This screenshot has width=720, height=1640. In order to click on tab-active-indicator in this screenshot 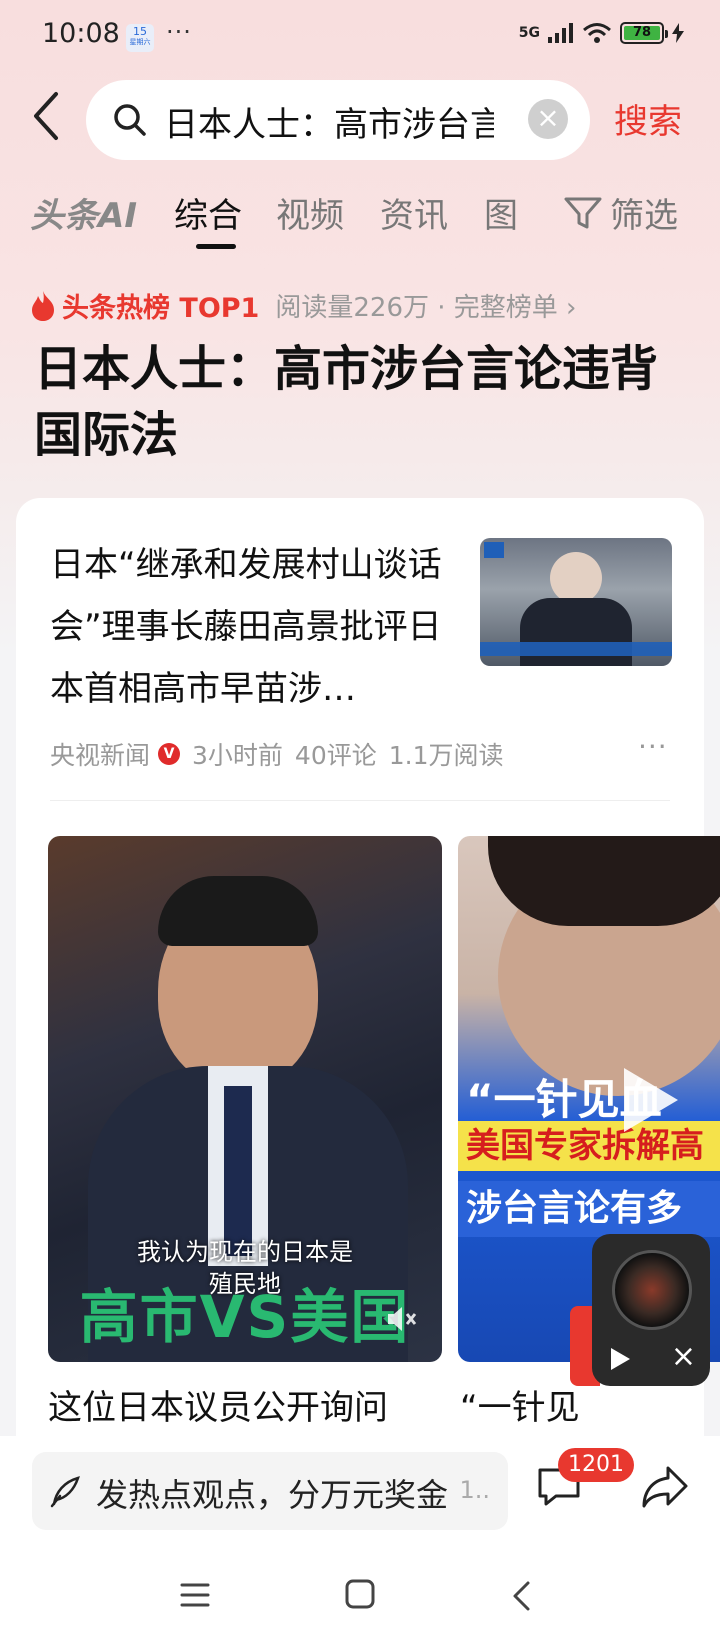, I will do `click(216, 246)`.